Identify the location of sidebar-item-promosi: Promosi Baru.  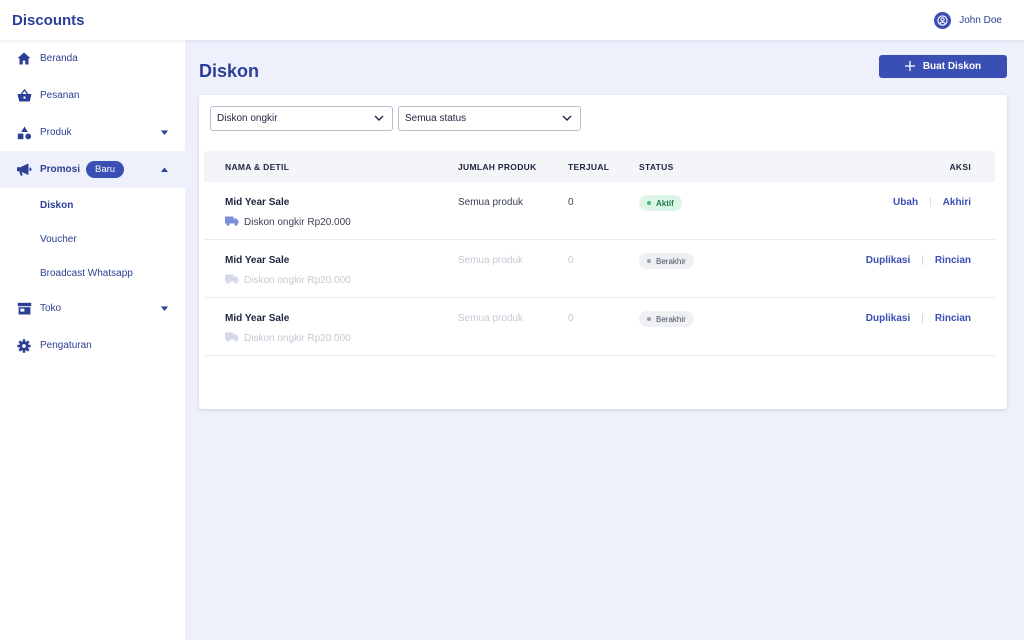
(92, 169).